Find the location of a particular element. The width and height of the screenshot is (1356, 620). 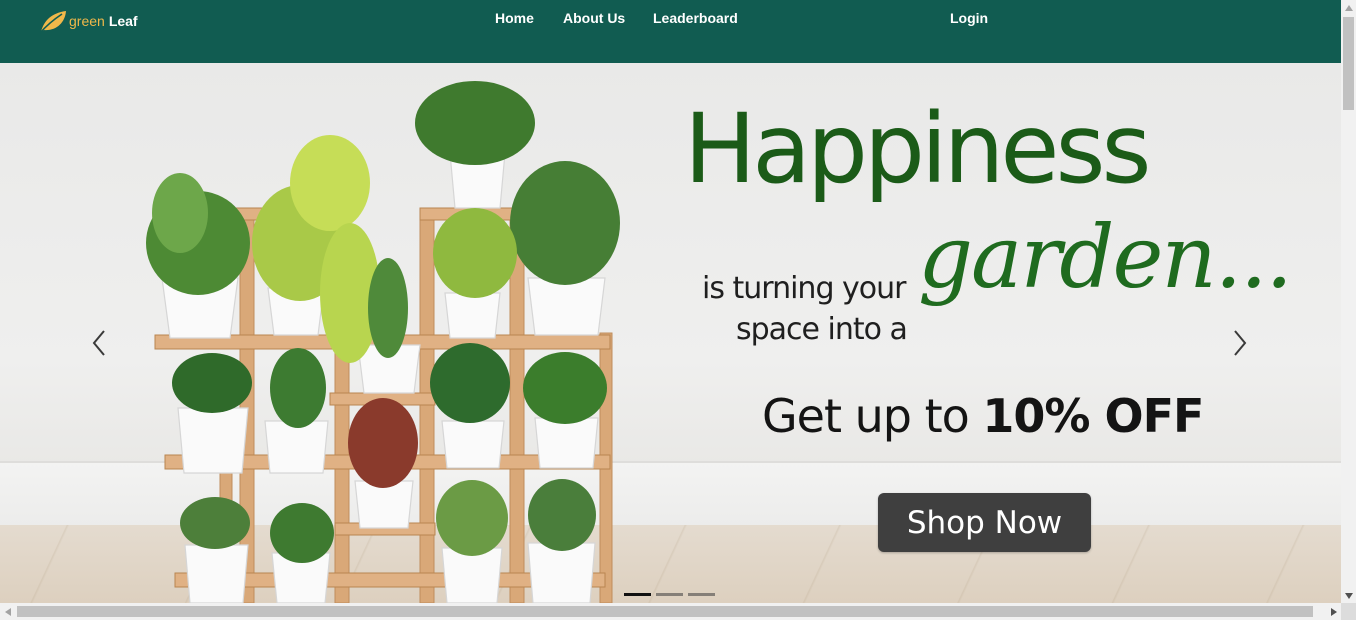

arrow-left-icon is located at coordinates (7, 611).